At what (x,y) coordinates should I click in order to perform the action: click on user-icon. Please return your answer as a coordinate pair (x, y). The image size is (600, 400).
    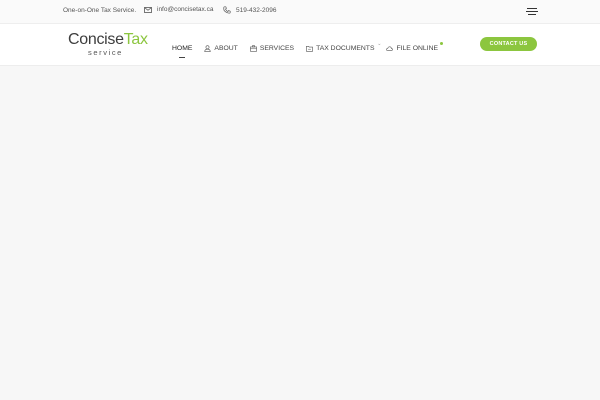
    Looking at the image, I should click on (208, 48).